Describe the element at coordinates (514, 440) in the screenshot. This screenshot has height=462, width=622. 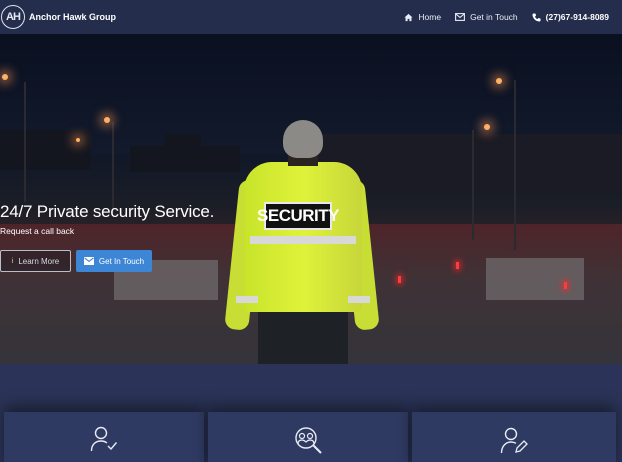
I see `user-edit-icon` at that location.